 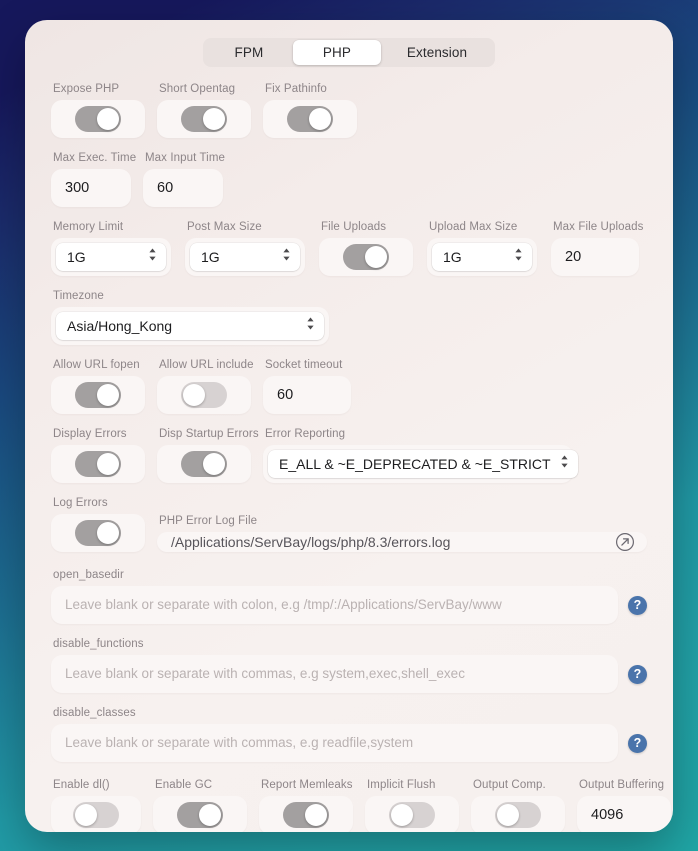 I want to click on field-disable-classes: disable_classes ?, so click(x=349, y=734).